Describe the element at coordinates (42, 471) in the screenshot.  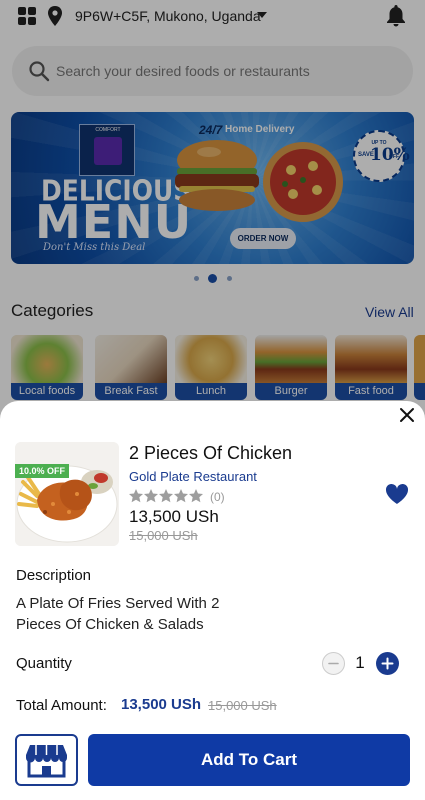
I see `discount-badge: 10.0% OFF` at that location.